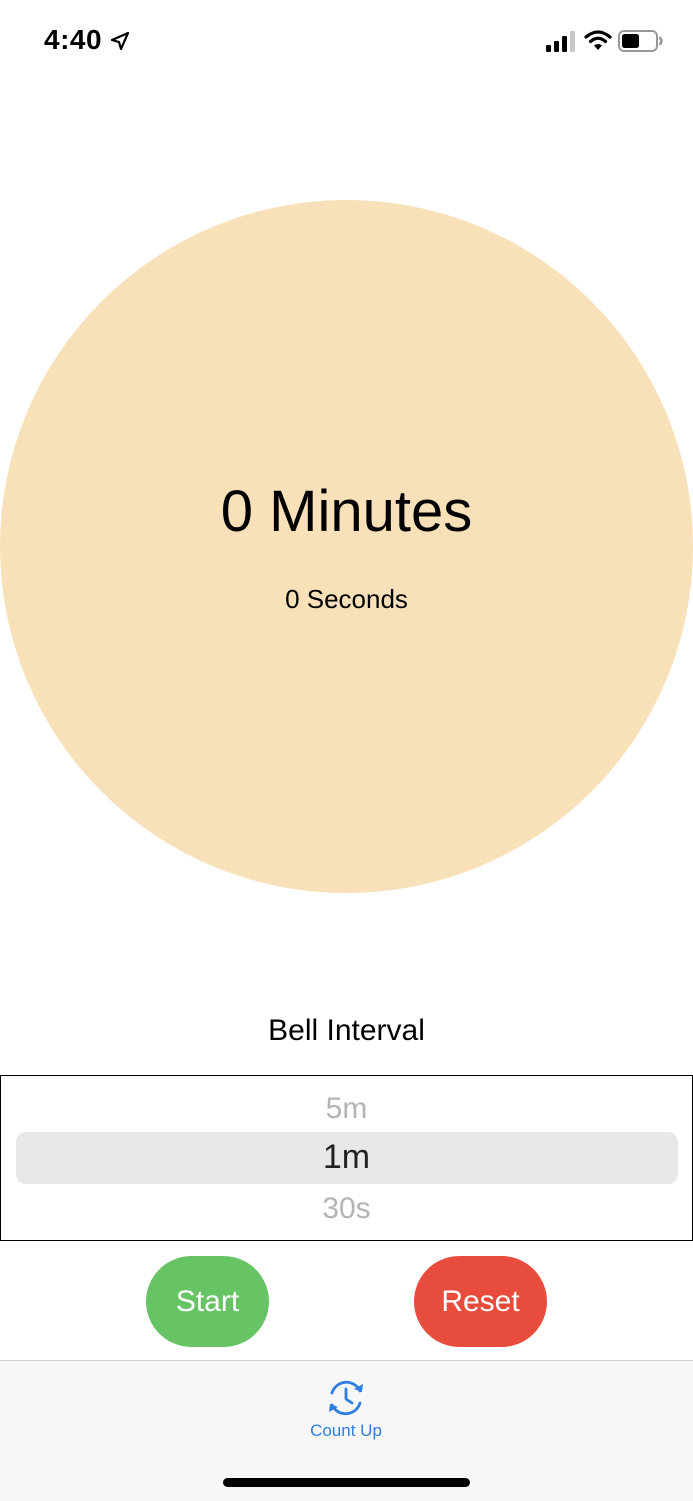  What do you see at coordinates (346, 1209) in the screenshot?
I see `picker-option: 30s` at bounding box center [346, 1209].